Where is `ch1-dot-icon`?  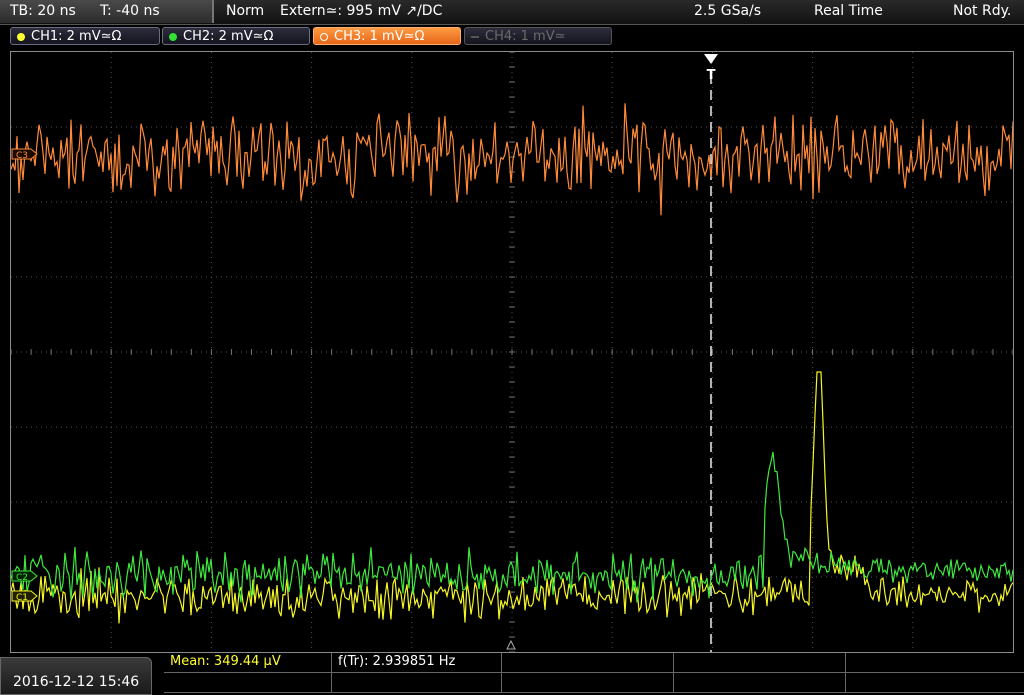 ch1-dot-icon is located at coordinates (21, 37).